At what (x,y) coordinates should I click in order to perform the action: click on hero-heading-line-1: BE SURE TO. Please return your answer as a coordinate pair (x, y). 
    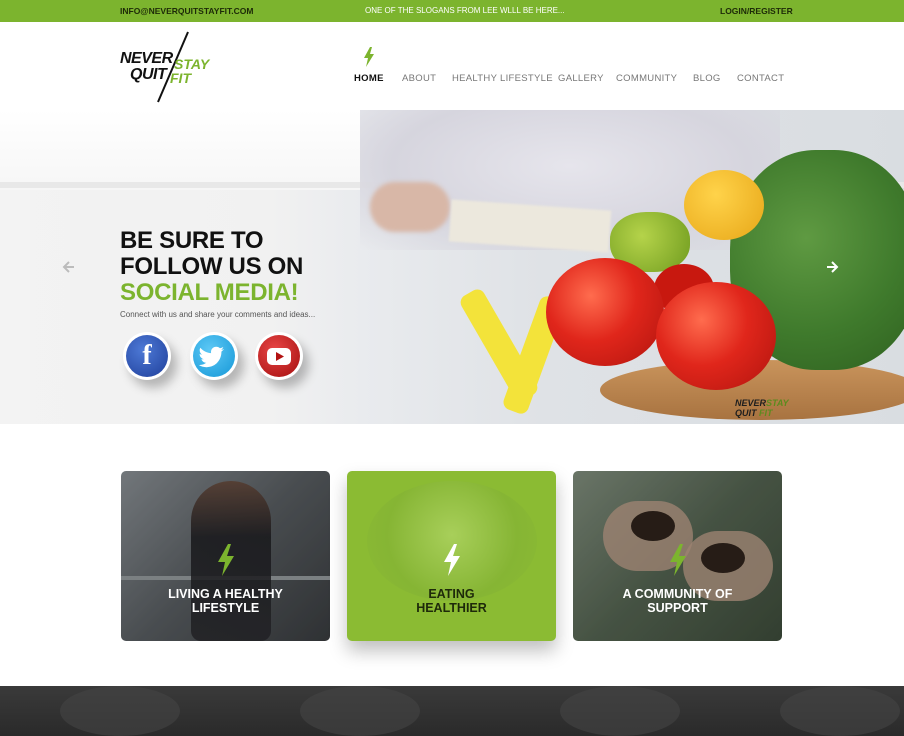
    Looking at the image, I should click on (192, 240).